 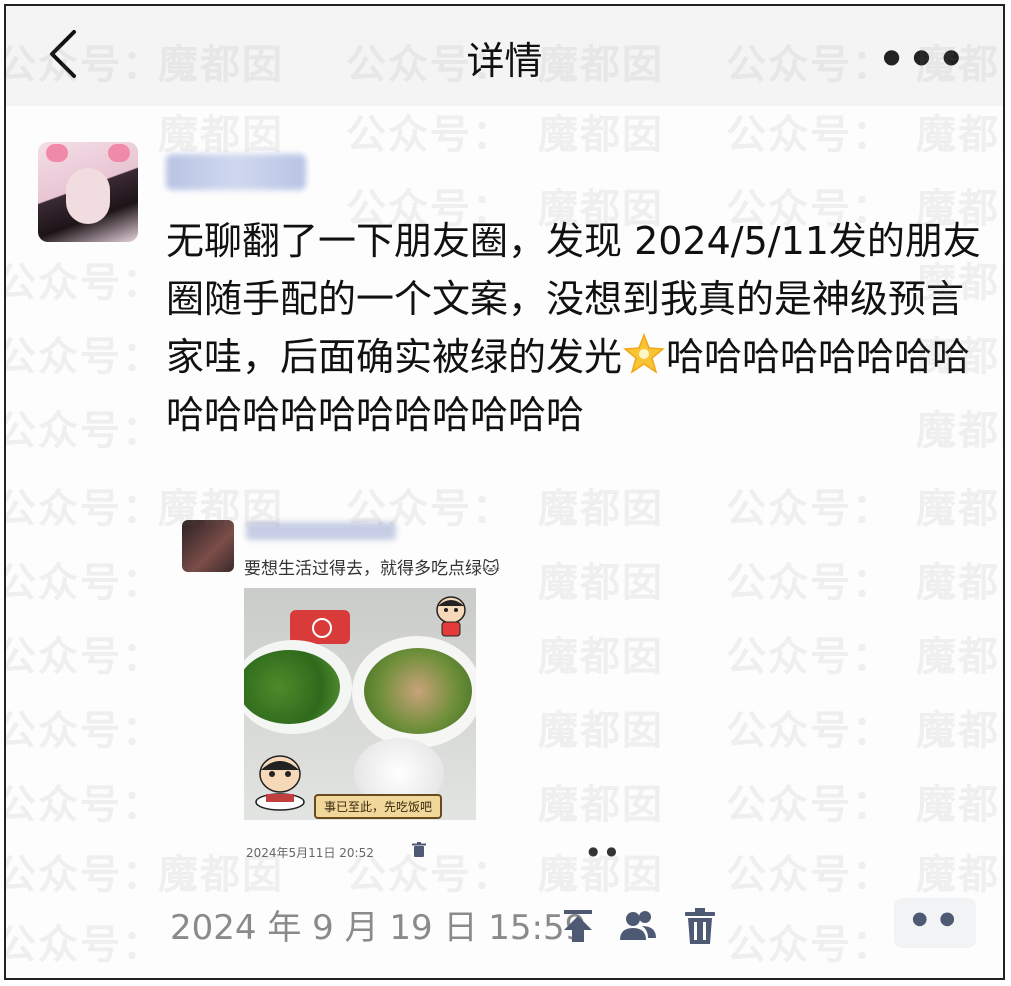 What do you see at coordinates (360, 704) in the screenshot?
I see `quoted-post-image: 事已至此，先吃饭吧` at bounding box center [360, 704].